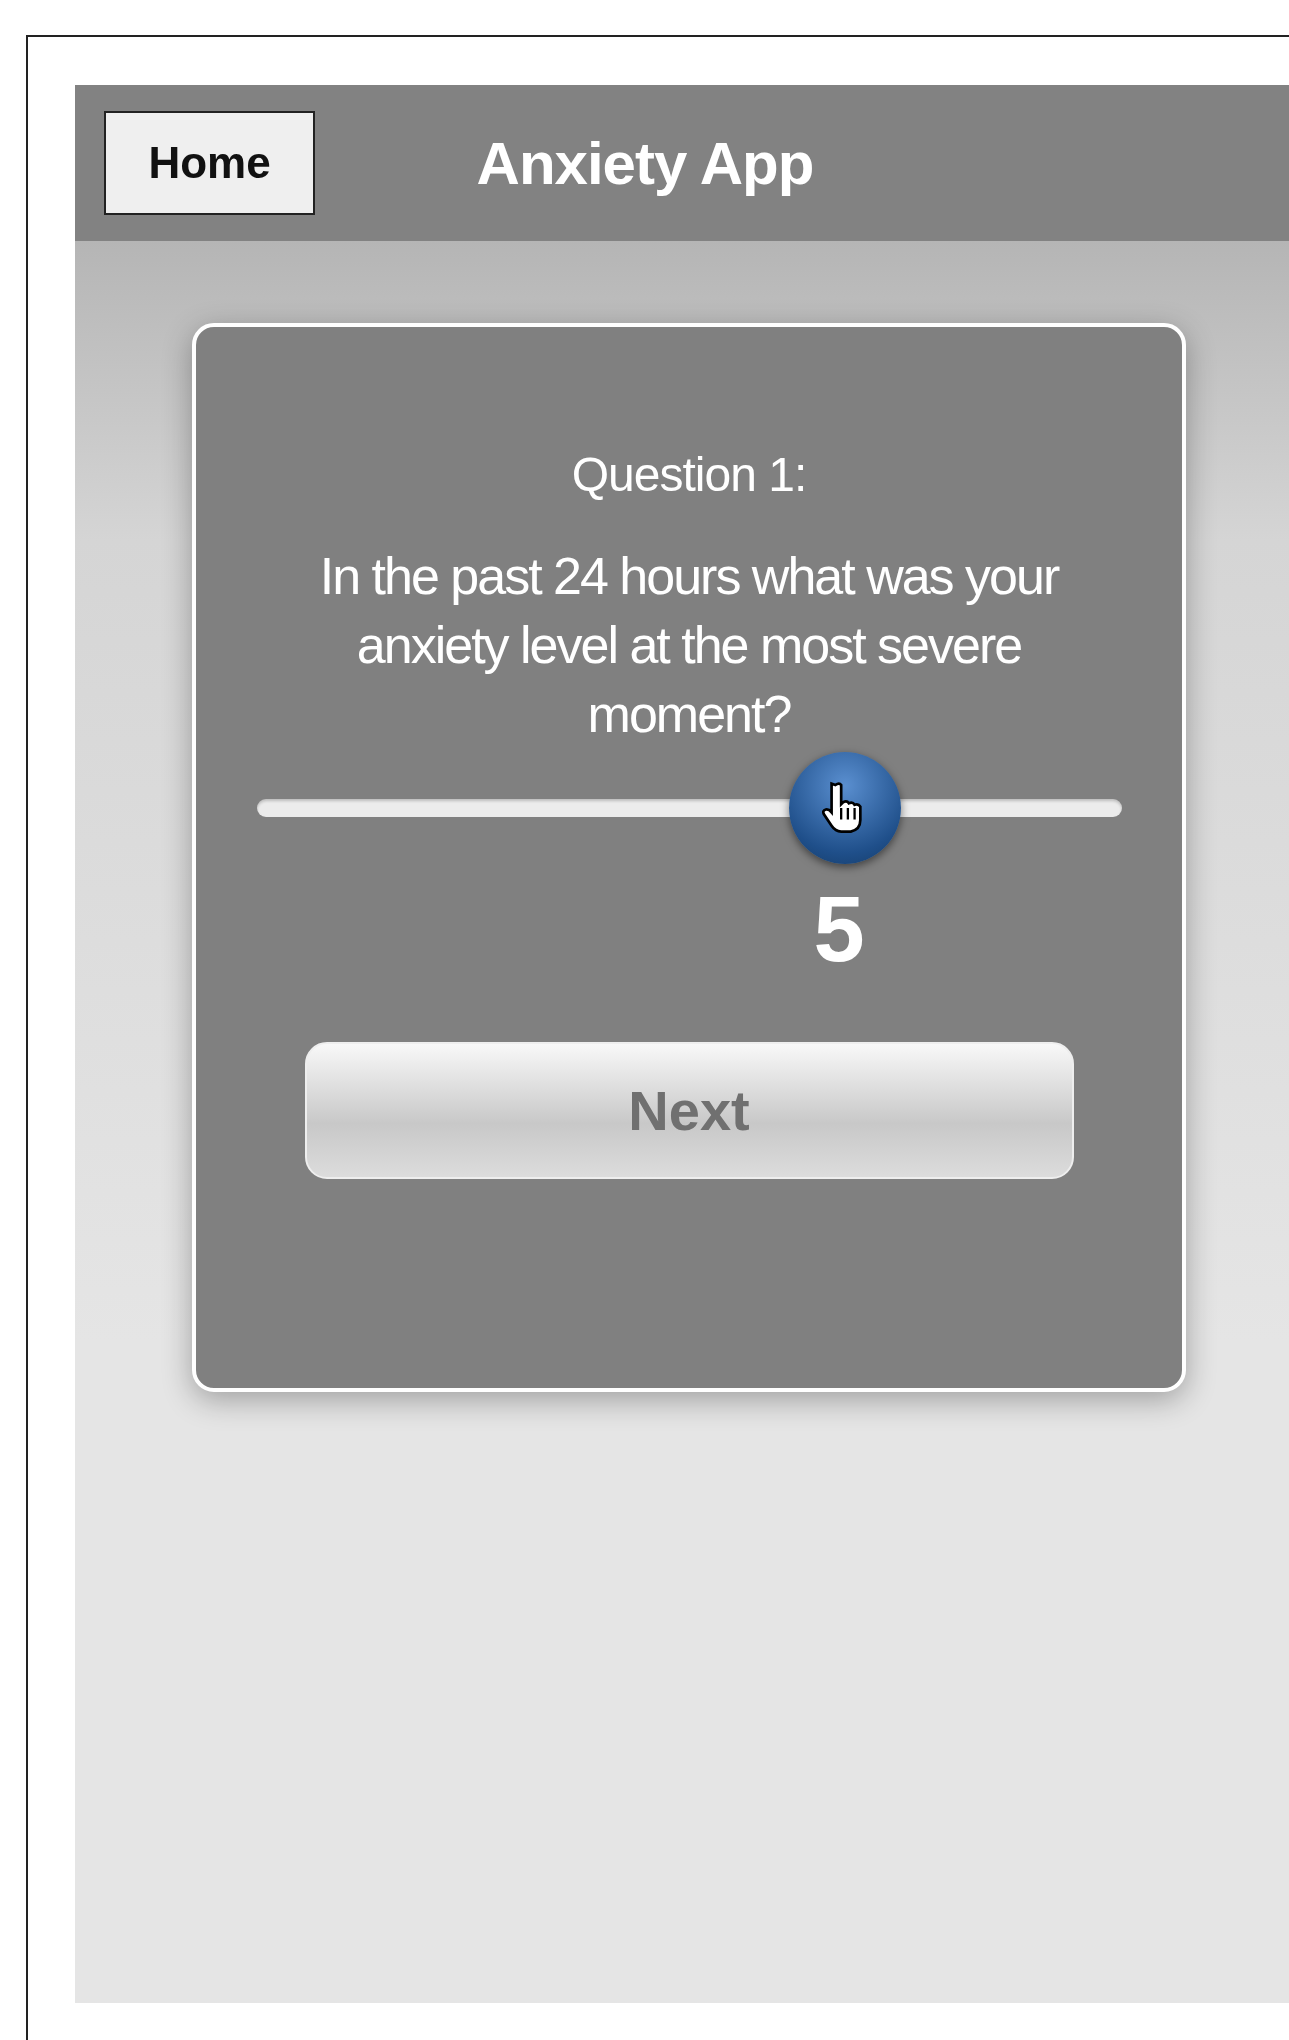  What do you see at coordinates (645, 163) in the screenshot?
I see `app-title: Anxiety App` at bounding box center [645, 163].